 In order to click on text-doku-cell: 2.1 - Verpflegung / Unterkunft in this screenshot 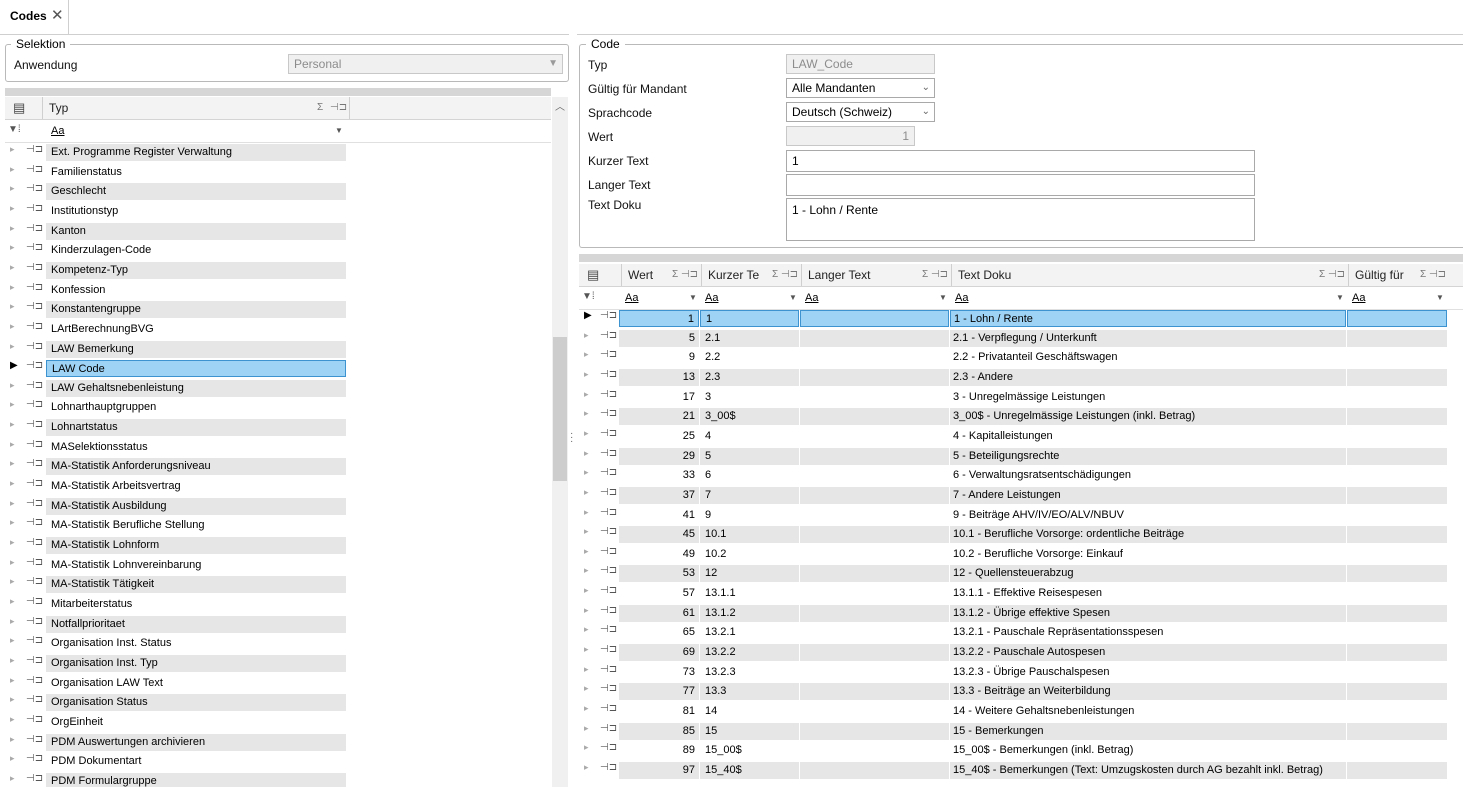, I will do `click(1148, 338)`.